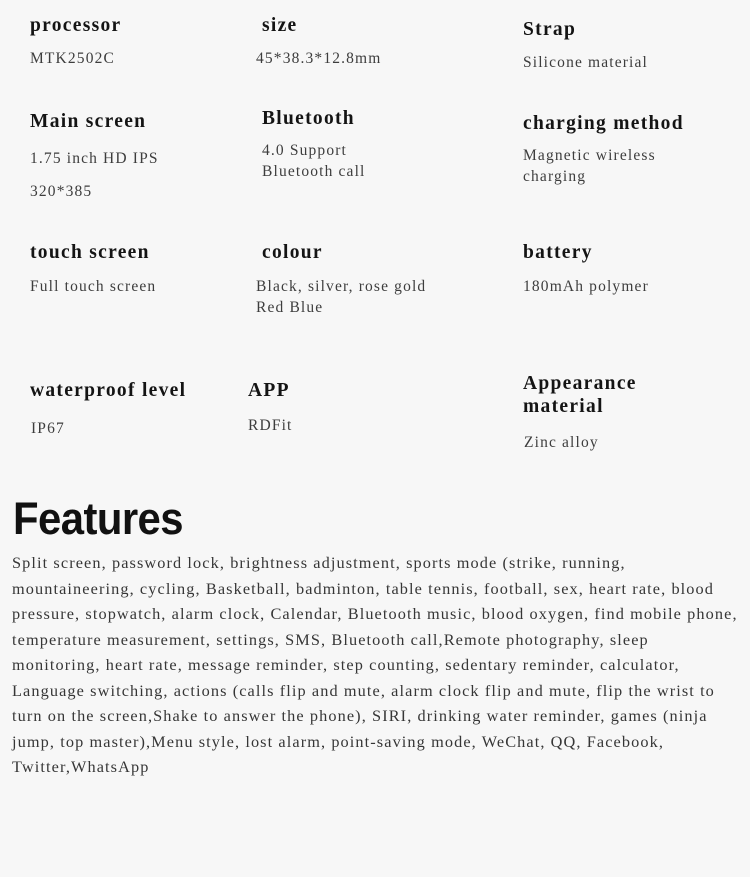 The height and width of the screenshot is (877, 750). What do you see at coordinates (341, 297) in the screenshot?
I see `spec-value-colour: Black, silver, rose gold Red Blue` at bounding box center [341, 297].